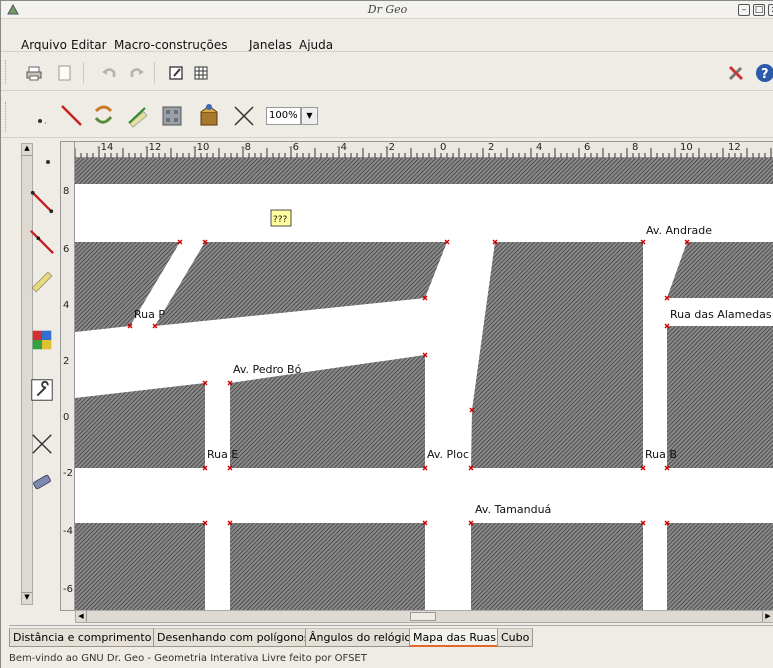  I want to click on tab-cubo: Cubo, so click(515, 637).